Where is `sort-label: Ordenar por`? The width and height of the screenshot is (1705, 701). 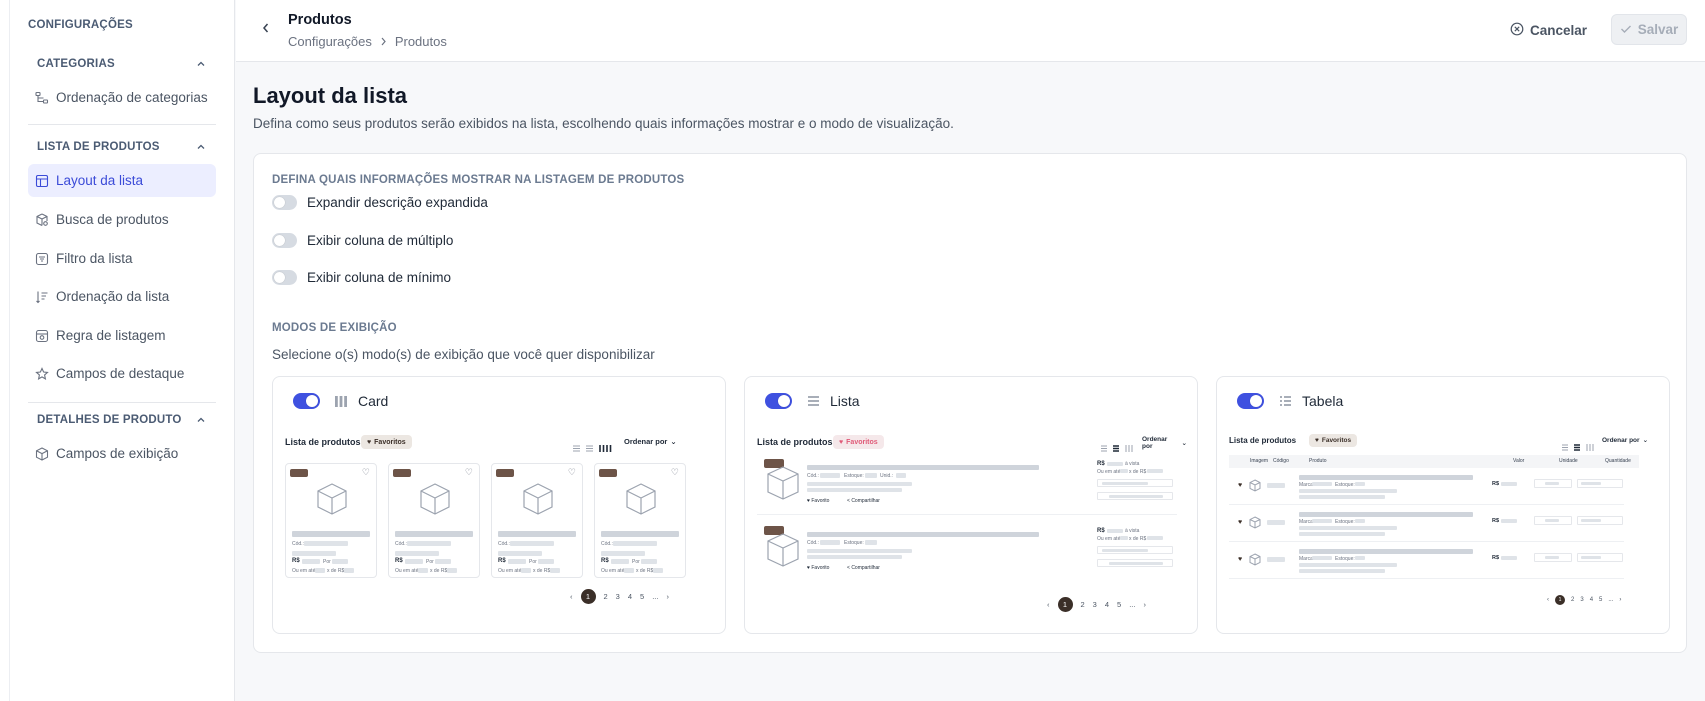
sort-label: Ordenar por is located at coordinates (646, 441).